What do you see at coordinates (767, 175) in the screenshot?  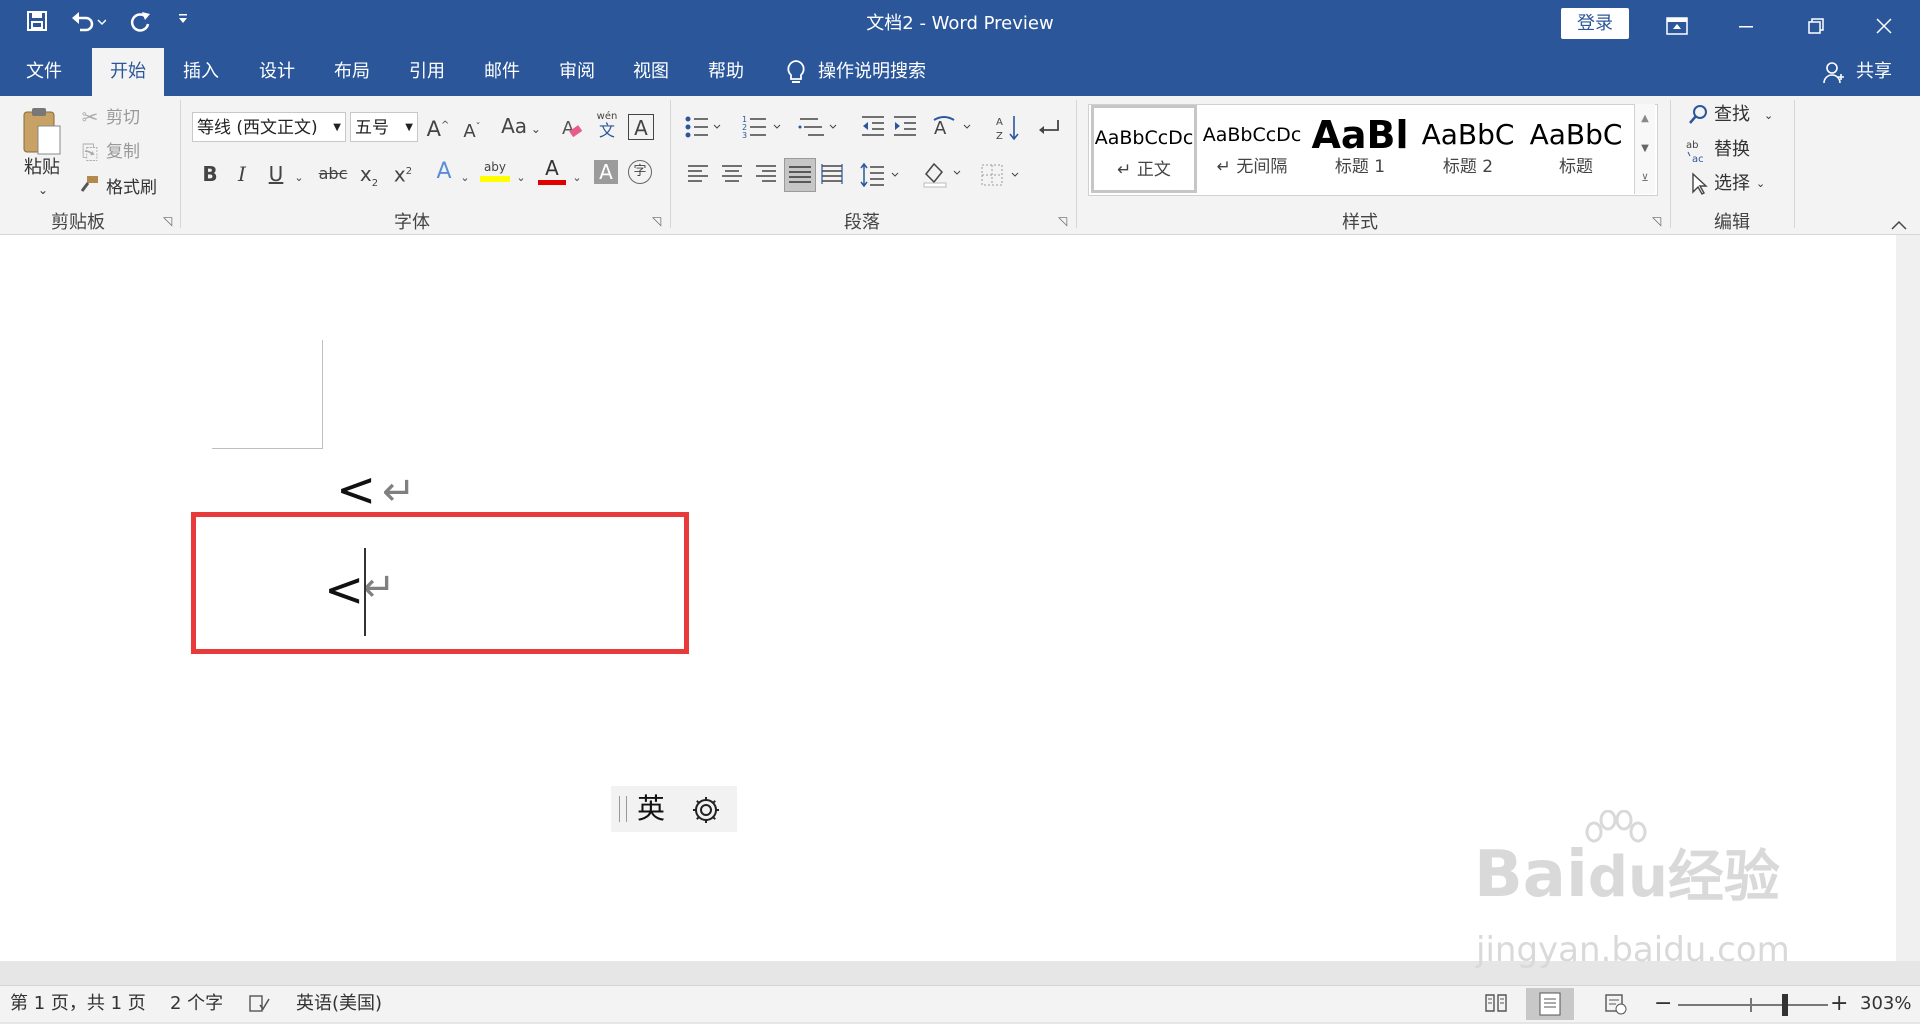 I see `align-right-icon` at bounding box center [767, 175].